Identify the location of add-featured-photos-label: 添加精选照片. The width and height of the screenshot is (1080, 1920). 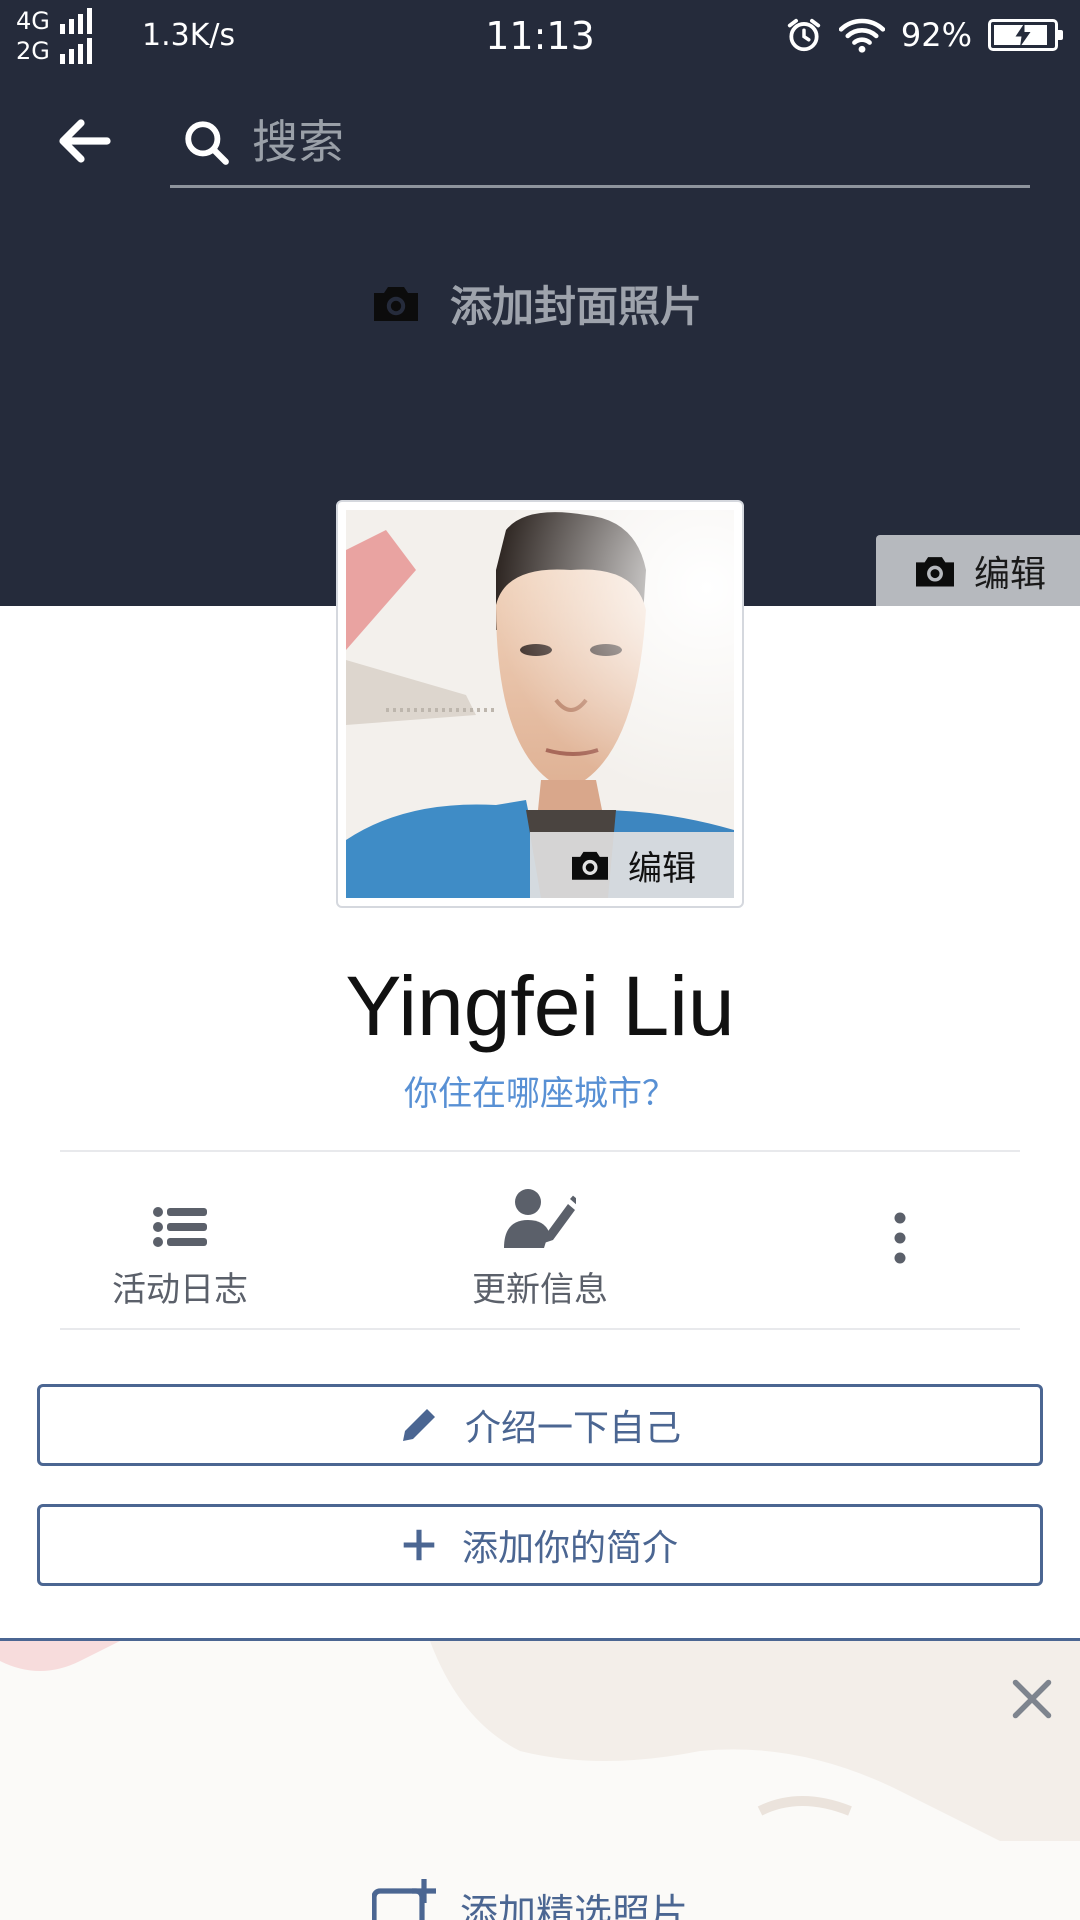
(574, 1905).